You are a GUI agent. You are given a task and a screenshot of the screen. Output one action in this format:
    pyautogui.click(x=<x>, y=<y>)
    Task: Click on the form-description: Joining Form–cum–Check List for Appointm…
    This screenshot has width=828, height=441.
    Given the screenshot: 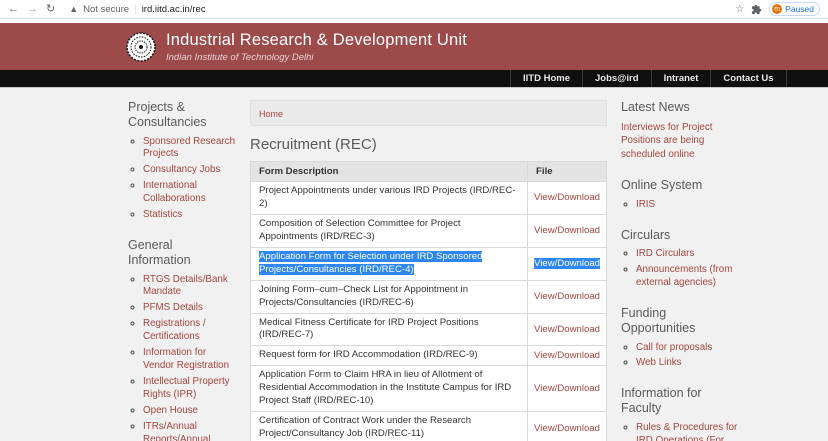 What is the action you would take?
    pyautogui.click(x=364, y=295)
    